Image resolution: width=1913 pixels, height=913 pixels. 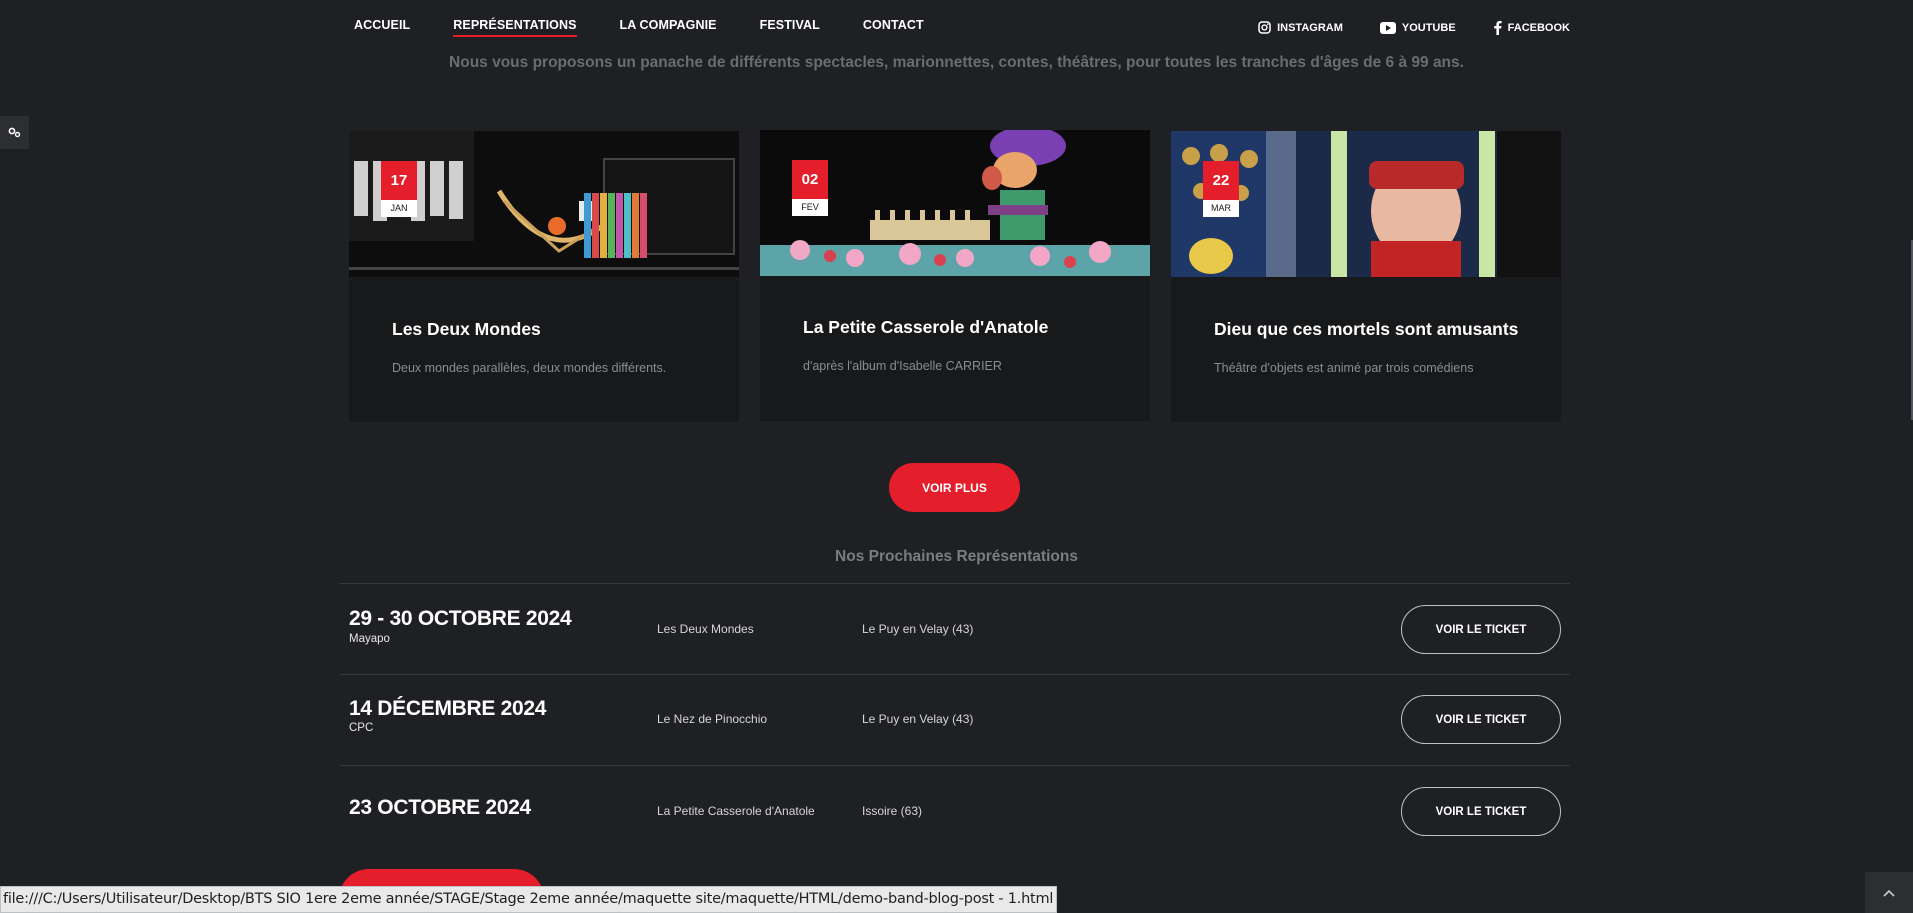 I want to click on social-links: INSTAGRAM YOUTUBE FACEBOOK, so click(x=1395, y=27).